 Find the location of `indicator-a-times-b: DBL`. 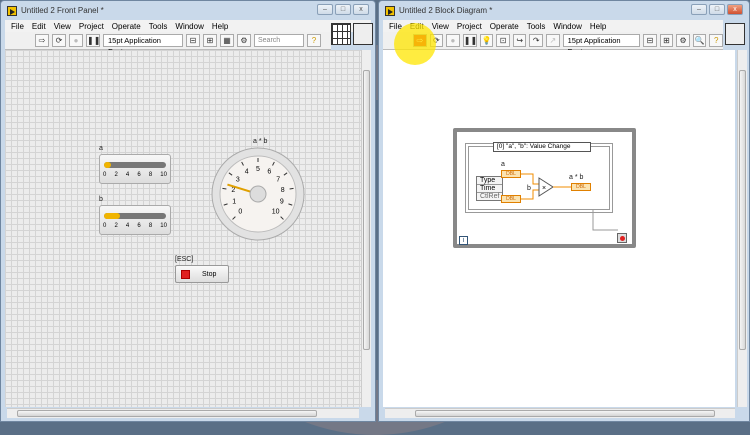

indicator-a-times-b: DBL is located at coordinates (581, 187).